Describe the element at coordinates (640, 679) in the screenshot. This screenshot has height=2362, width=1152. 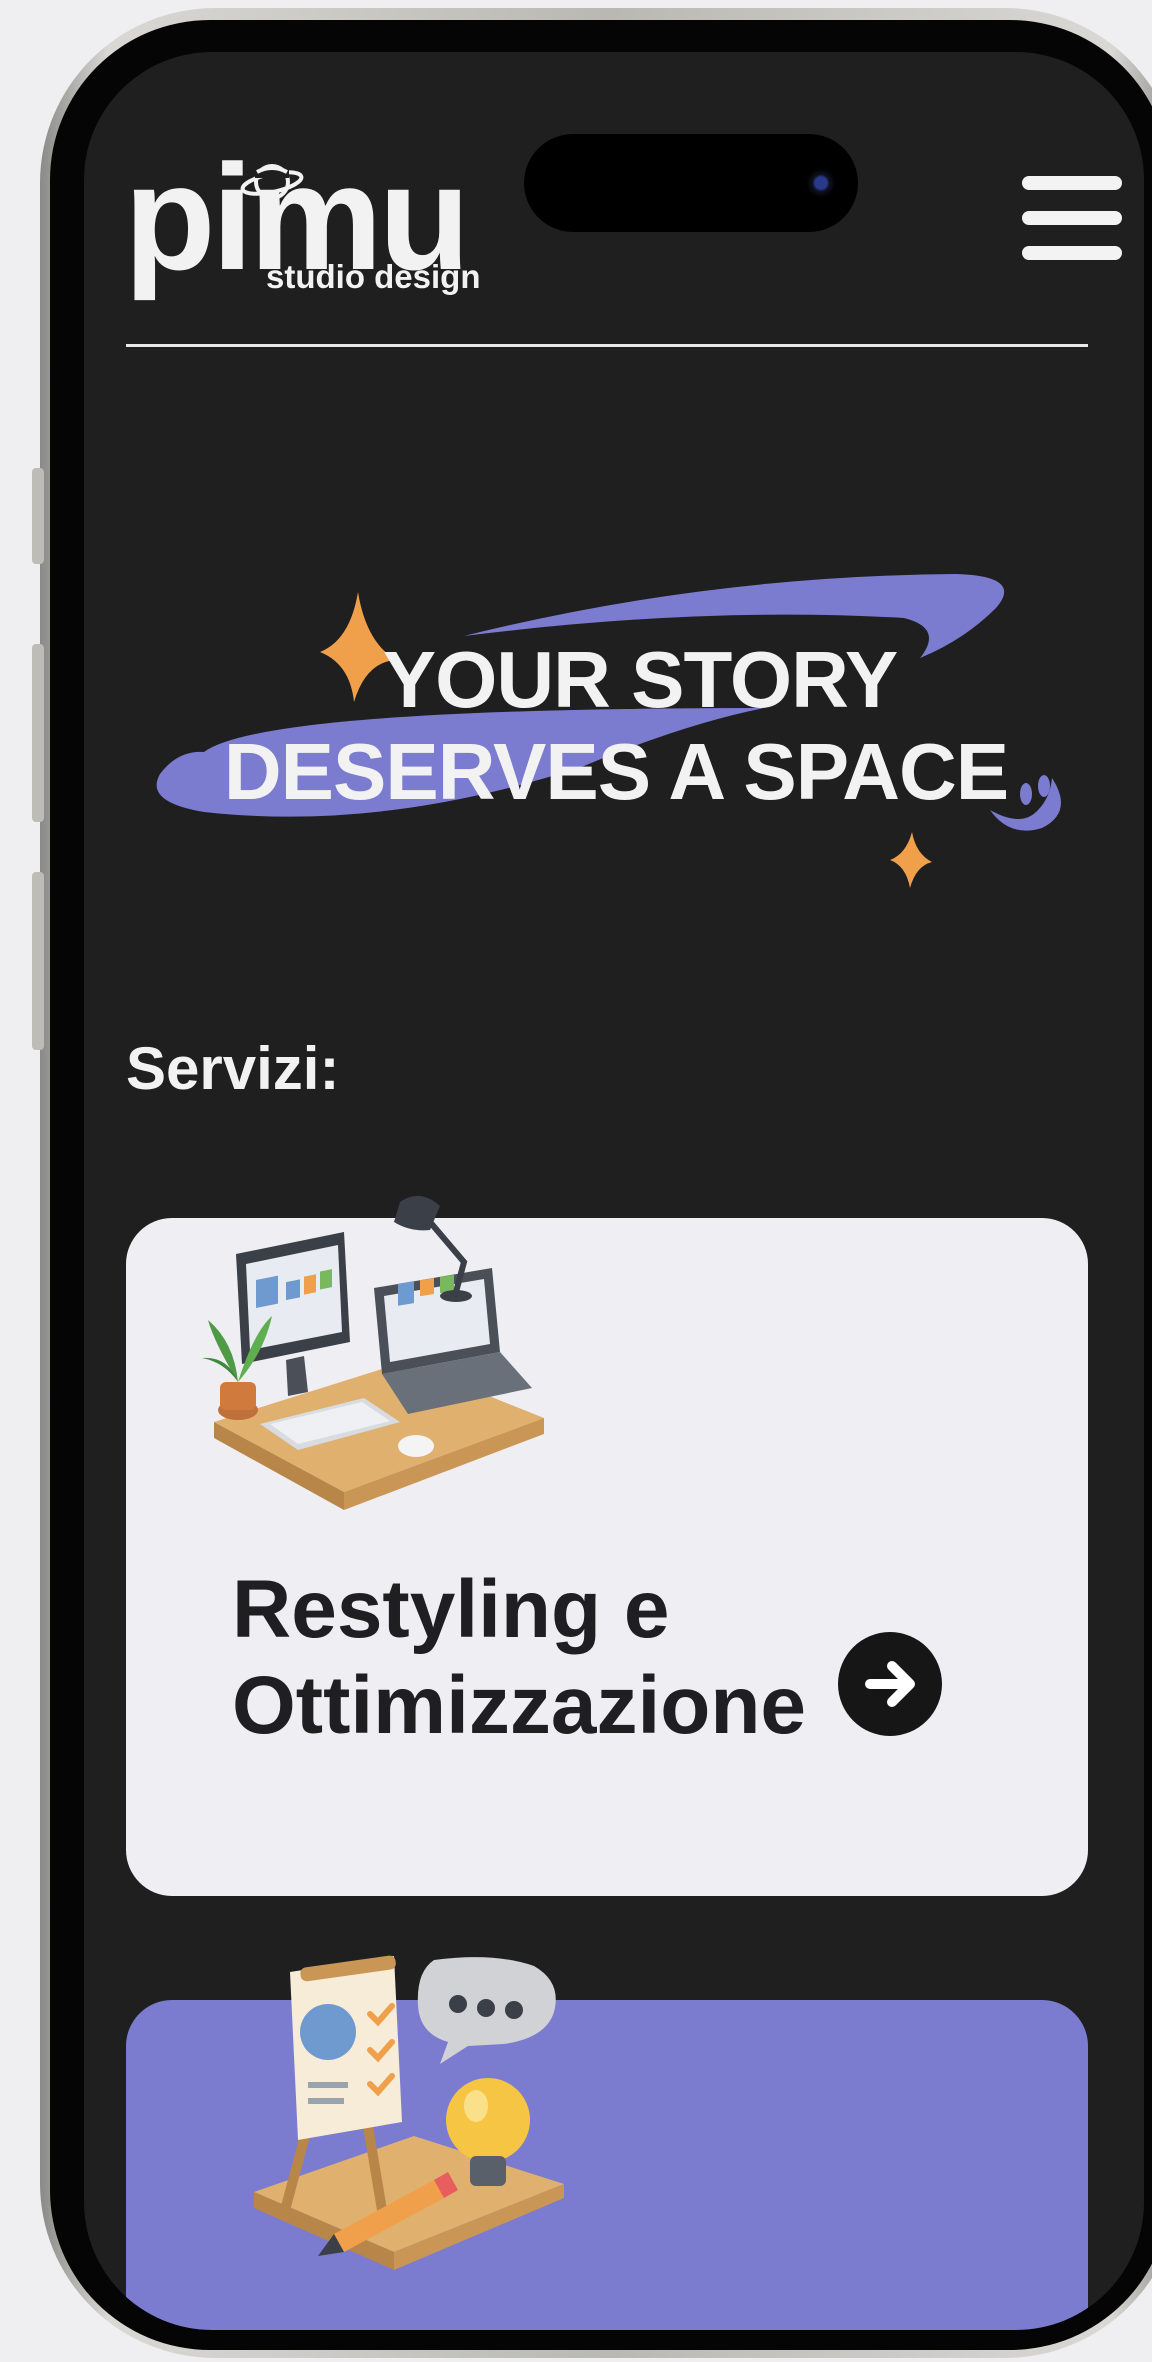
I see `hero-headline-line1: YOUR STORY` at that location.